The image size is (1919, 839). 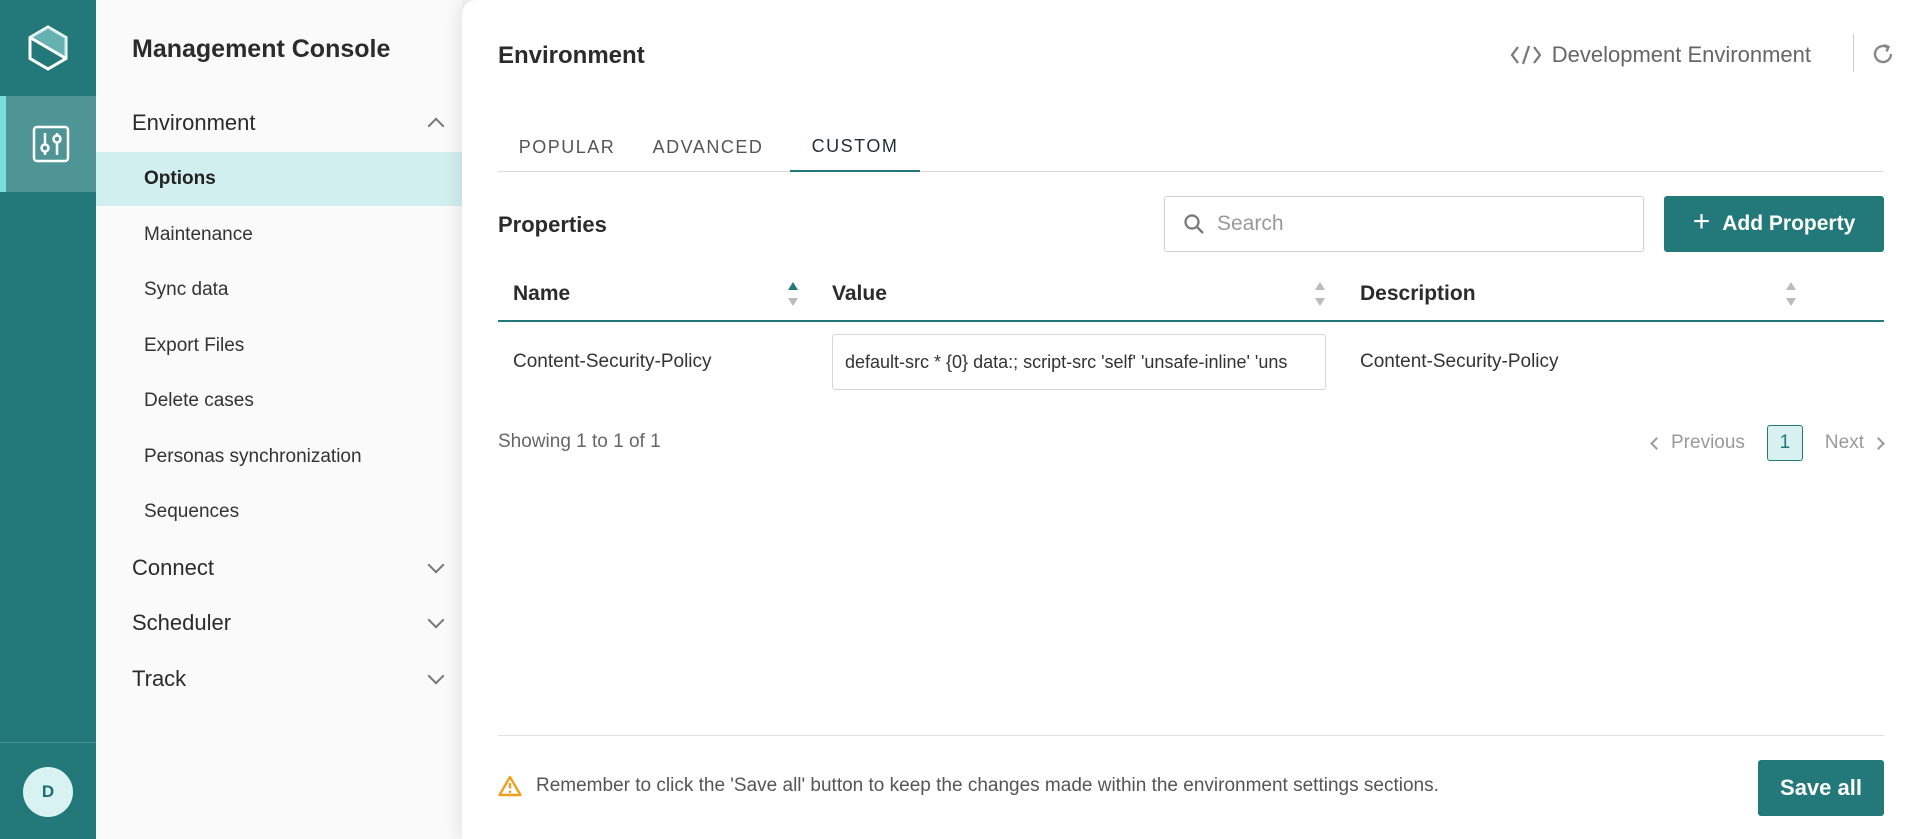 I want to click on sidebar-group-connect: Connect, so click(x=288, y=568).